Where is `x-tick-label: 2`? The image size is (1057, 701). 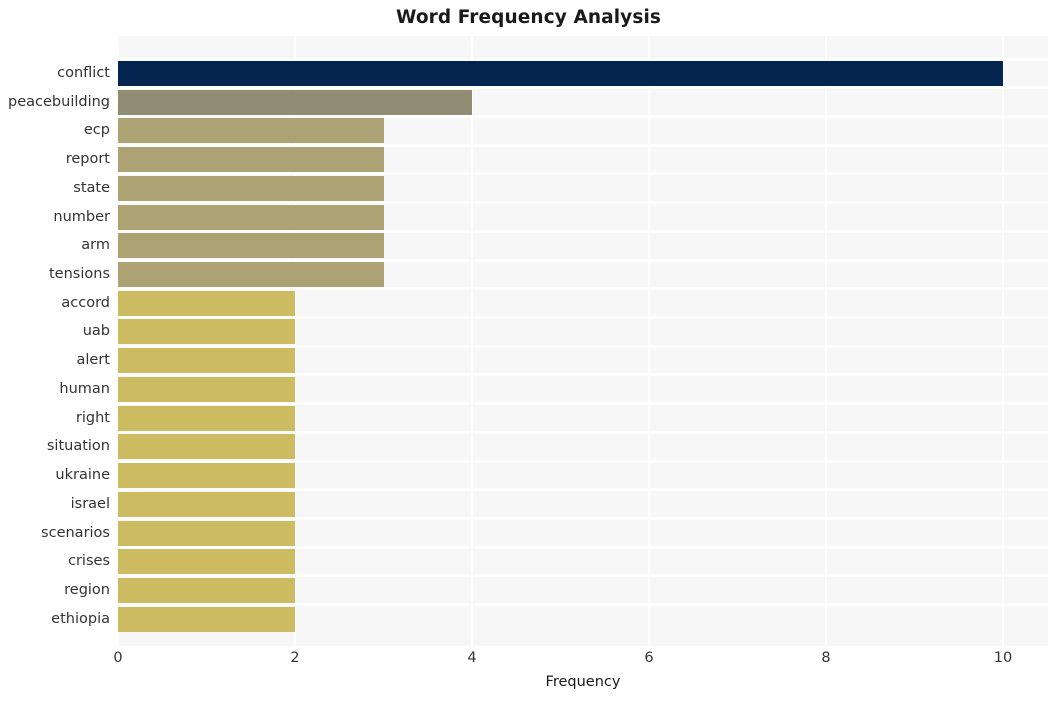 x-tick-label: 2 is located at coordinates (295, 658).